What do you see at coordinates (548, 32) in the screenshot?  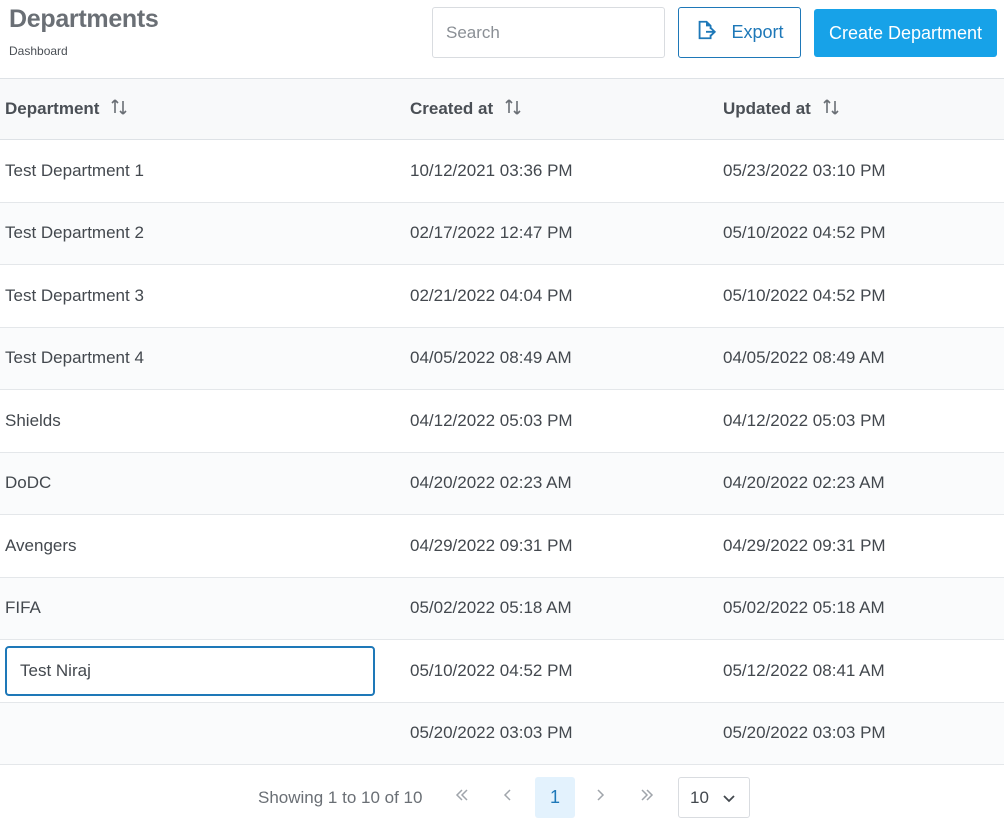 I see `search-input` at bounding box center [548, 32].